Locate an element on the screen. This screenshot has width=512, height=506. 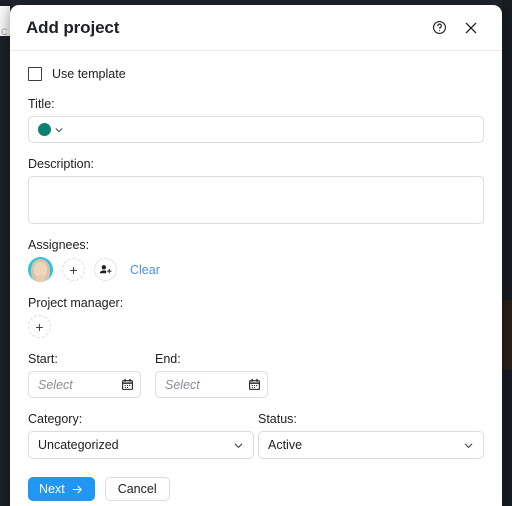
close-icon is located at coordinates (471, 28).